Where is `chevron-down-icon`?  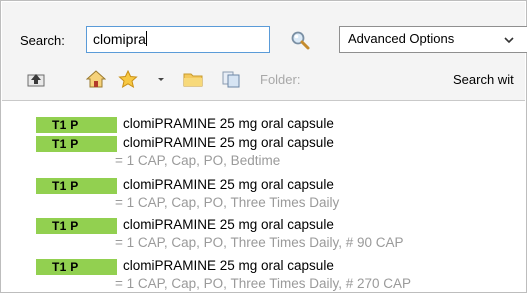 chevron-down-icon is located at coordinates (509, 40).